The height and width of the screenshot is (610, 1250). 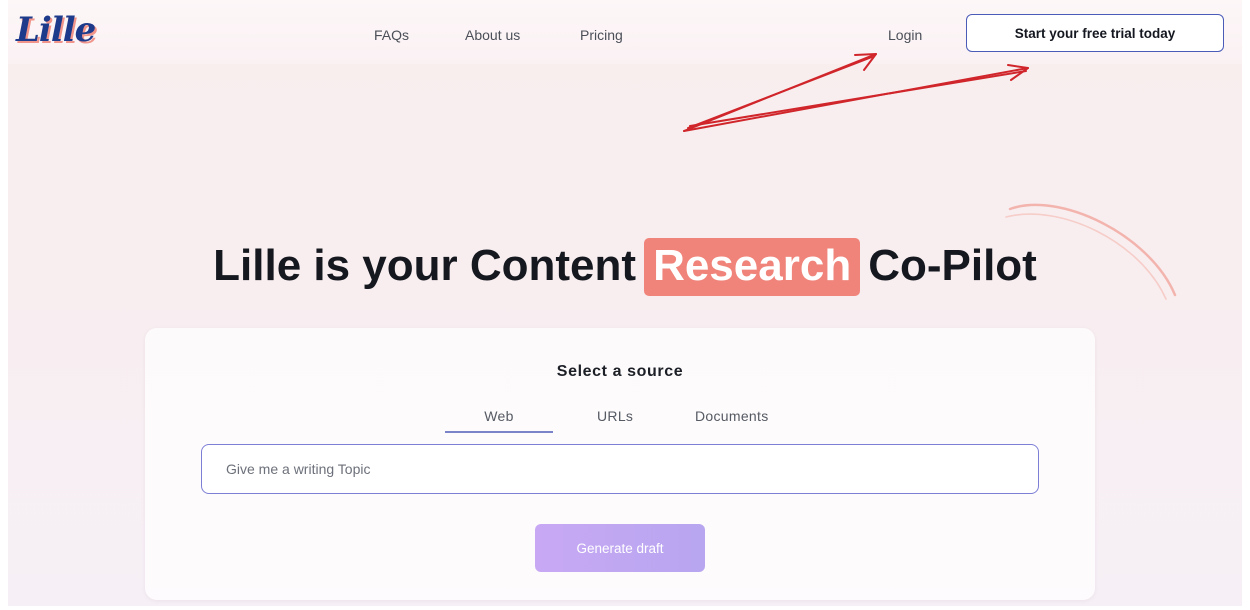 I want to click on annotation-arrow-trial-shaft, so click(x=856, y=99).